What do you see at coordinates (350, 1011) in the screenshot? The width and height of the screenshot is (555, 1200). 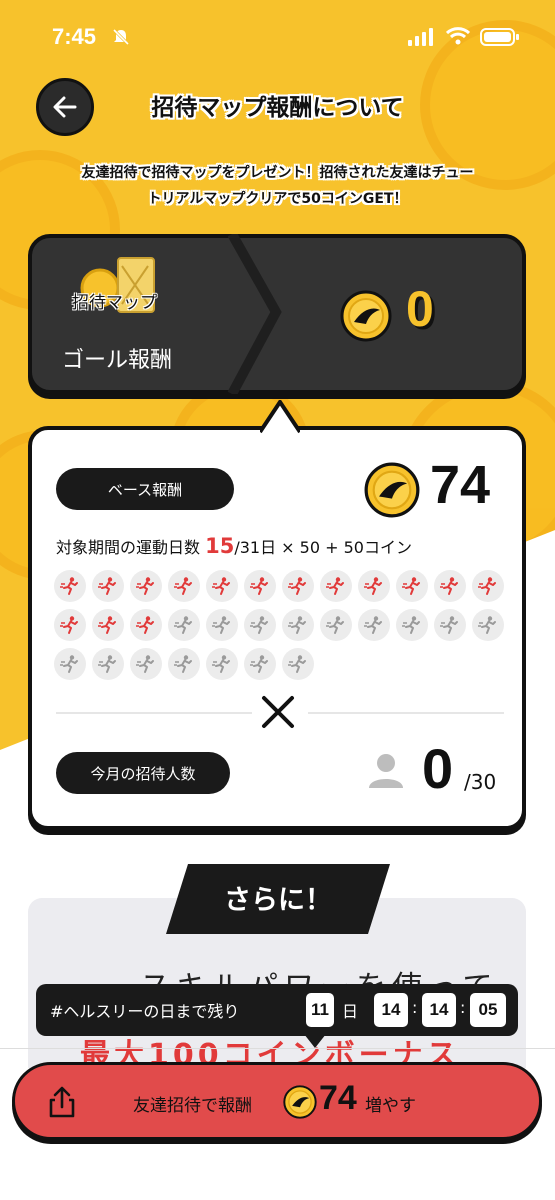 I see `countdown-day-unit: 日` at bounding box center [350, 1011].